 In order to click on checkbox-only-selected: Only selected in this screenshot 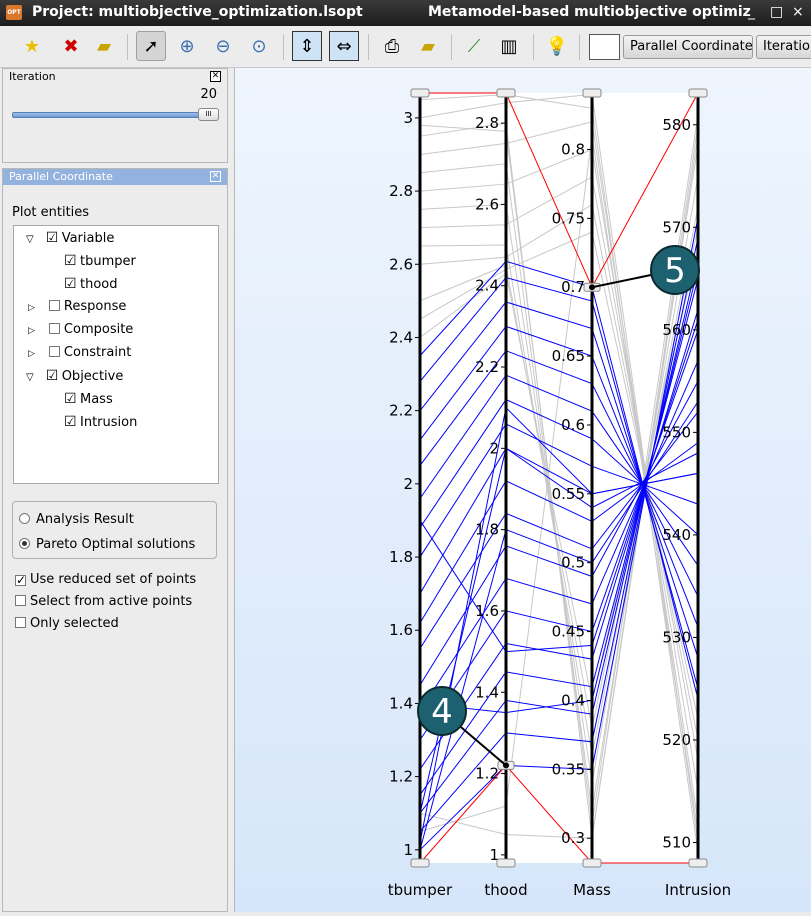, I will do `click(67, 626)`.